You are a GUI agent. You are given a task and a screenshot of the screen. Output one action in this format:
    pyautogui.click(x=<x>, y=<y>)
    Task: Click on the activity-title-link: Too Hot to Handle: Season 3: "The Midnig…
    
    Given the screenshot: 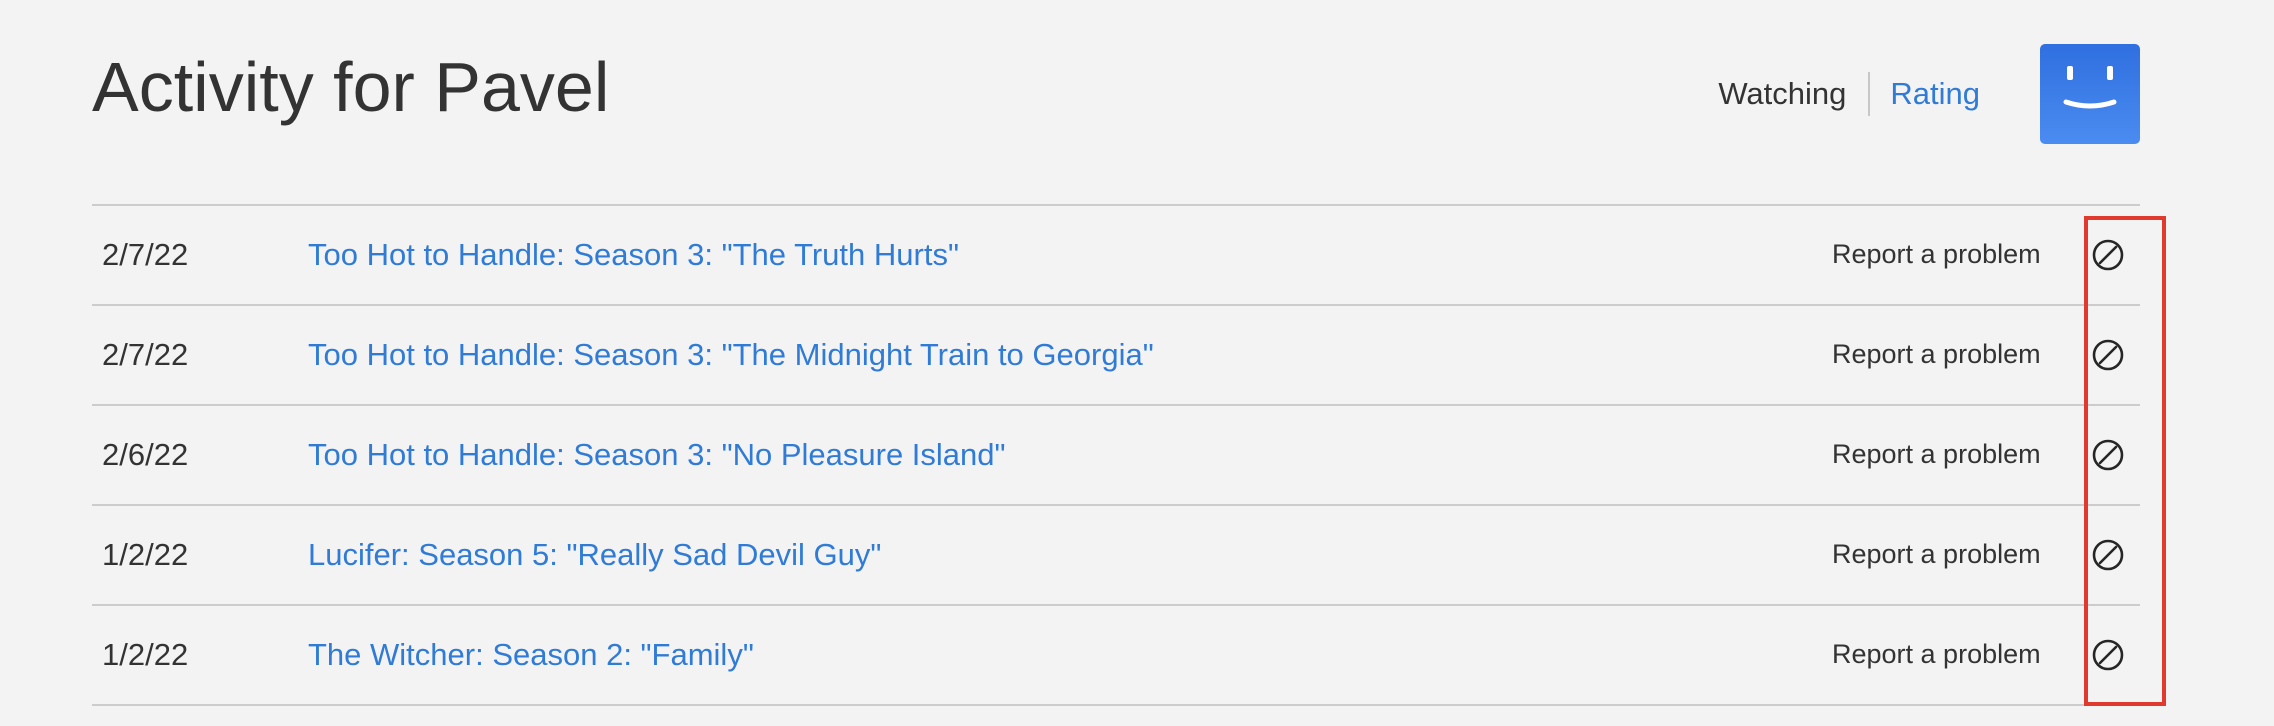 What is the action you would take?
    pyautogui.click(x=731, y=355)
    